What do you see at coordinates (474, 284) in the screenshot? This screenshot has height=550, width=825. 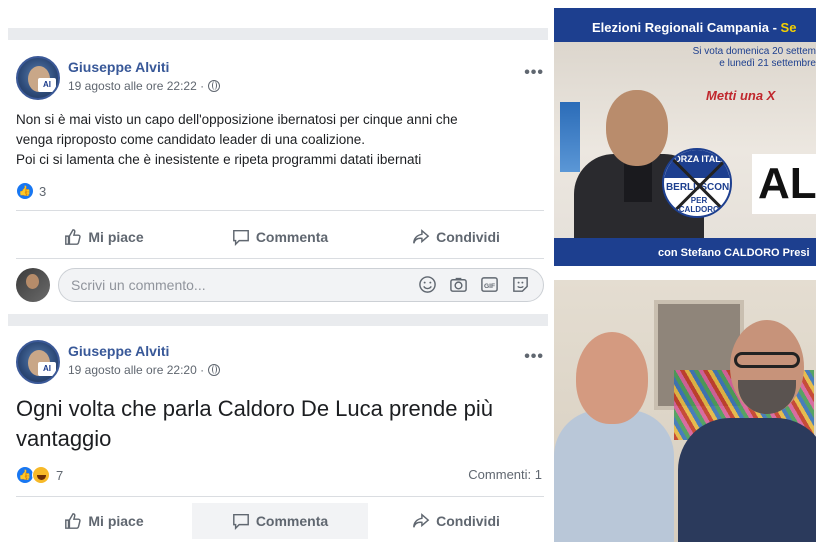 I see `comment-tools: GIF` at bounding box center [474, 284].